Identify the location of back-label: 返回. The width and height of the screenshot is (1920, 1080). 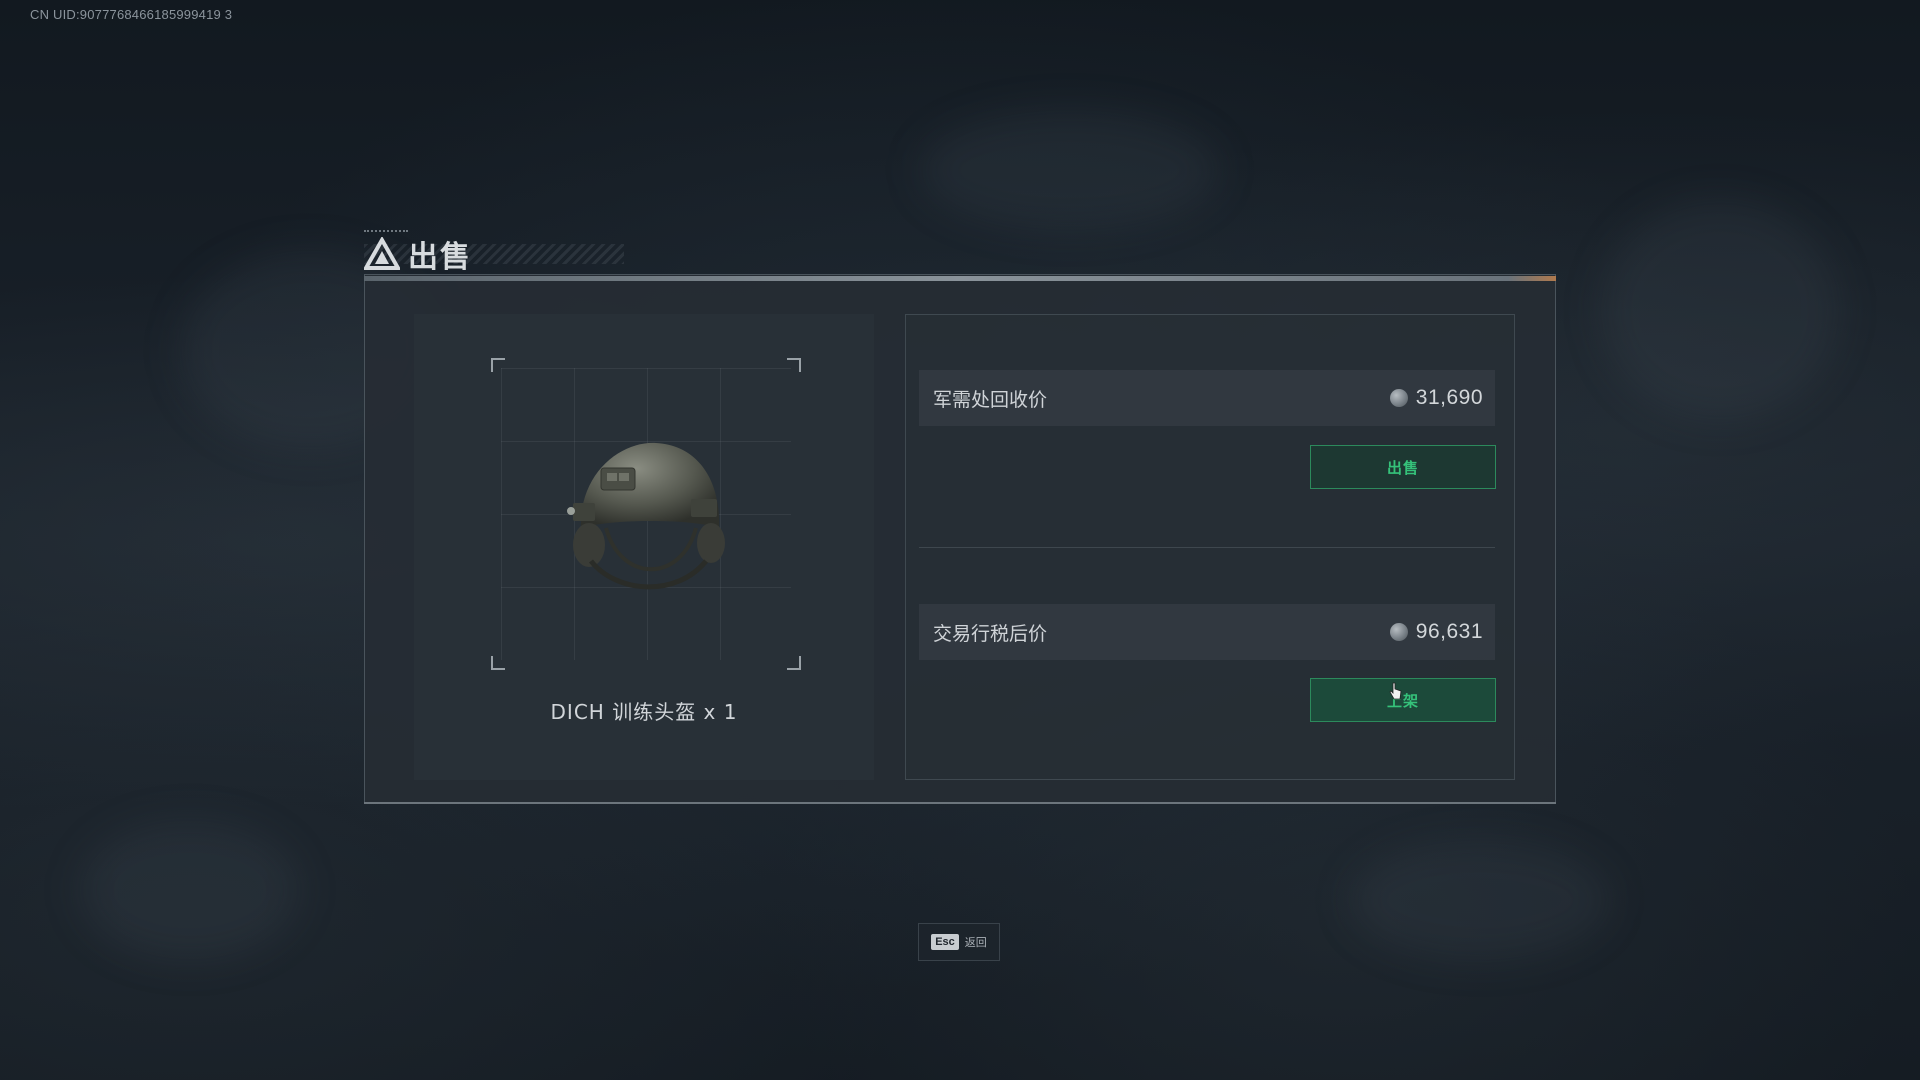
(975, 942).